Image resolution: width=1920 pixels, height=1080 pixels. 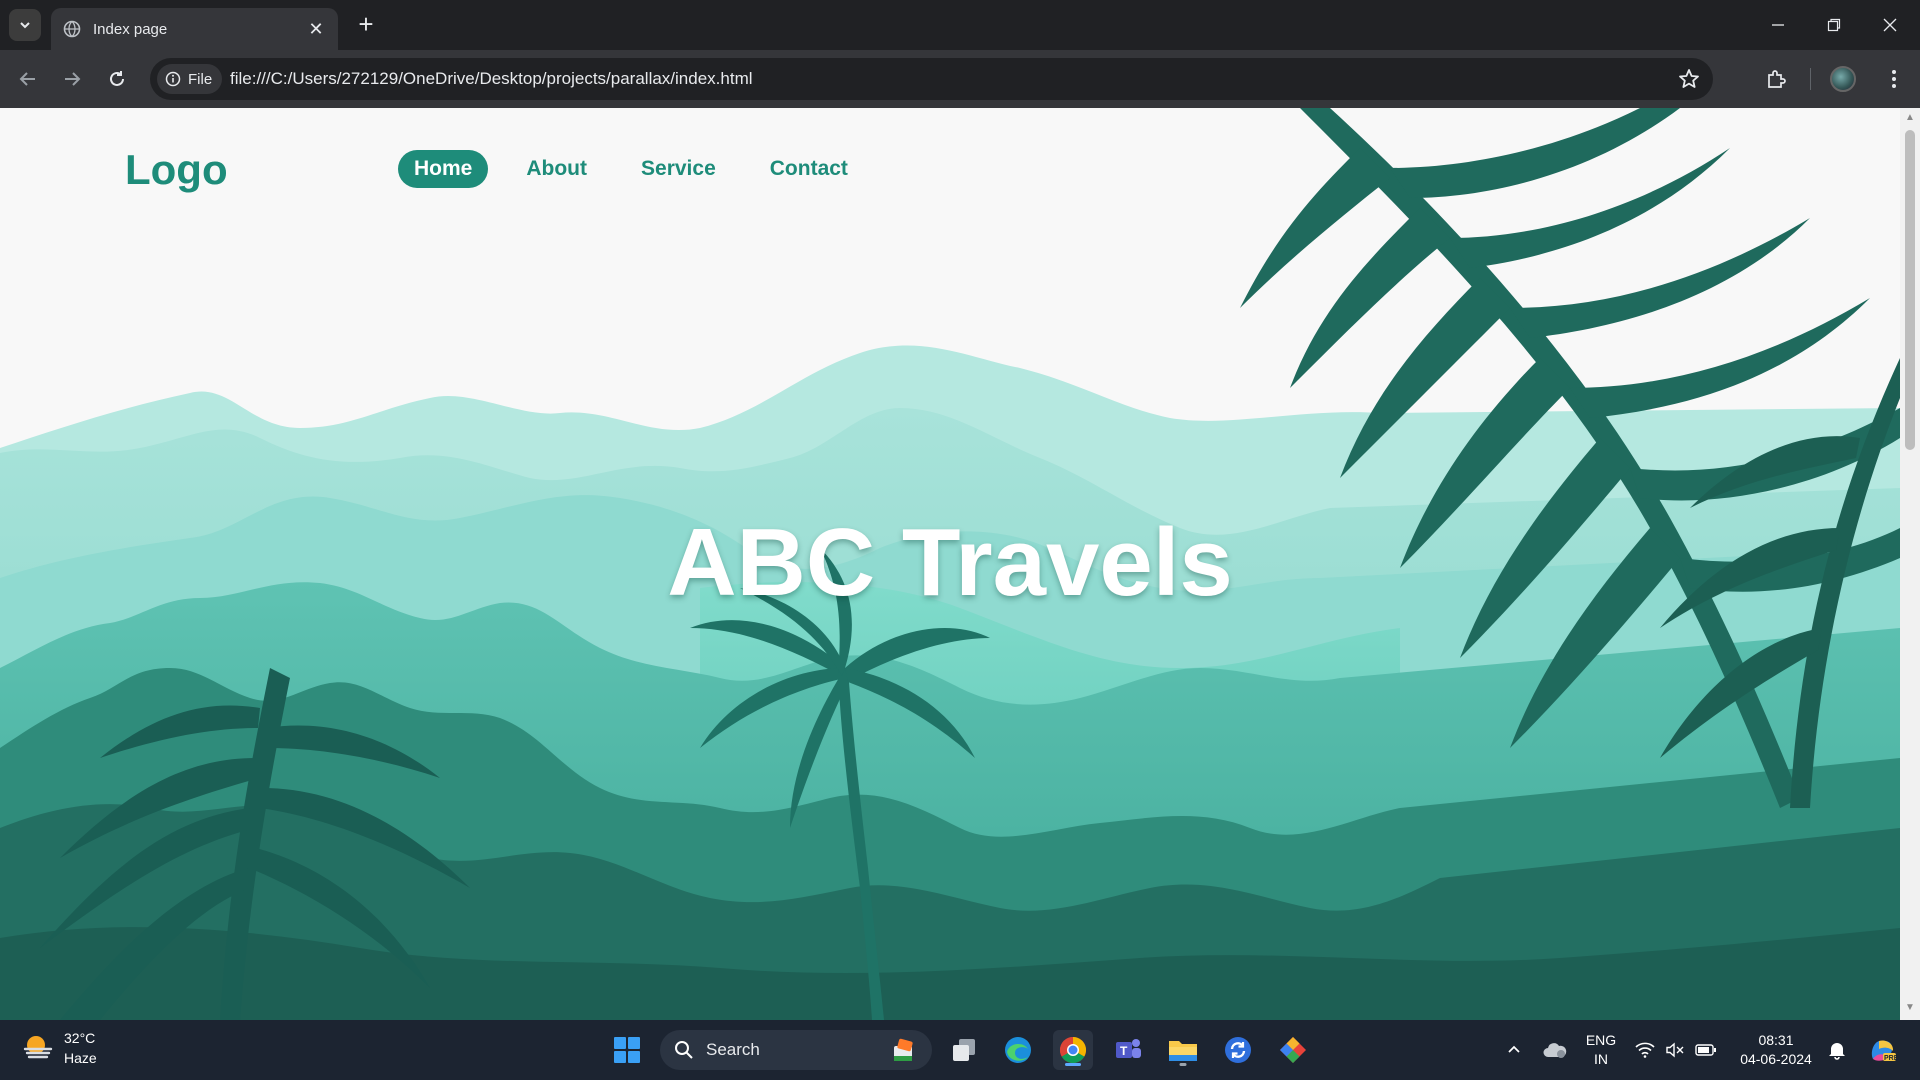 I want to click on nav-service-link: Service, so click(x=678, y=169).